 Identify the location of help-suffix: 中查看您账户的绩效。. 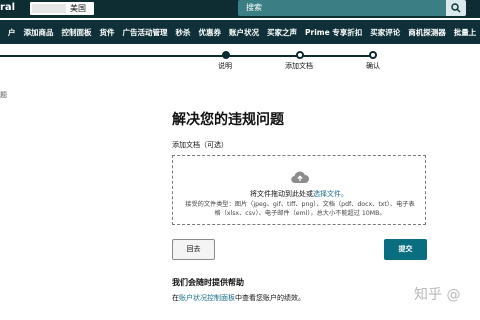
(270, 298).